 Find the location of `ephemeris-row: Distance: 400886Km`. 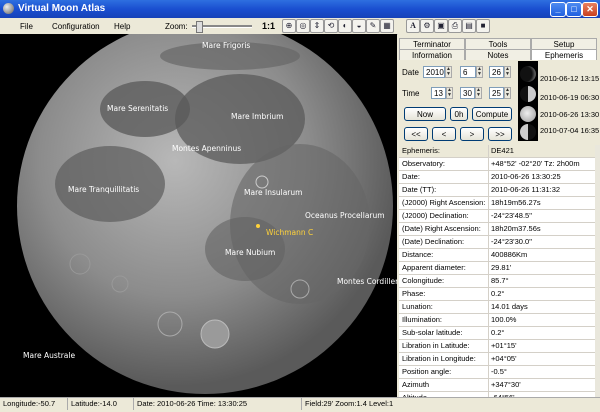

ephemeris-row: Distance: 400886Km is located at coordinates (497, 255).